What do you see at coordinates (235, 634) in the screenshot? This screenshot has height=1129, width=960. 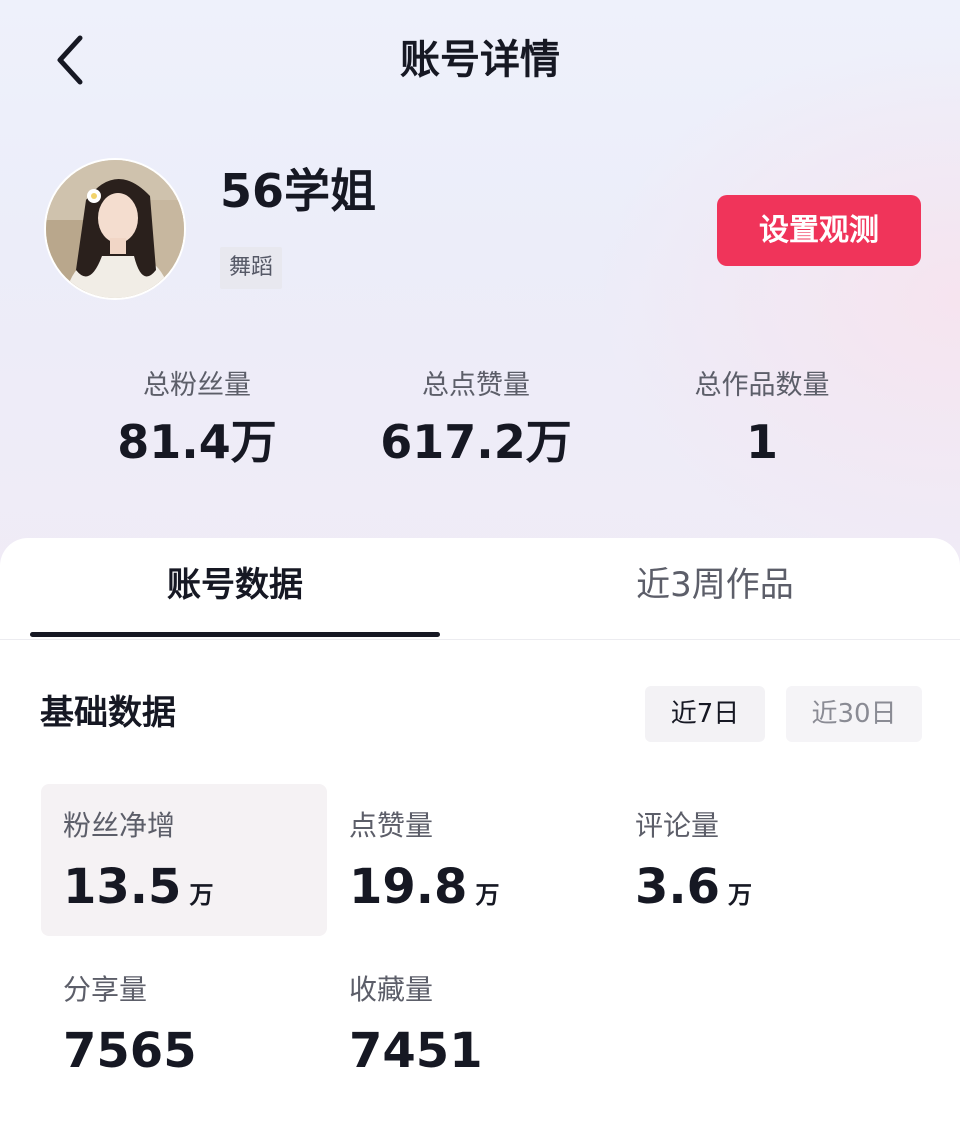 I see `active-tab-indicator` at bounding box center [235, 634].